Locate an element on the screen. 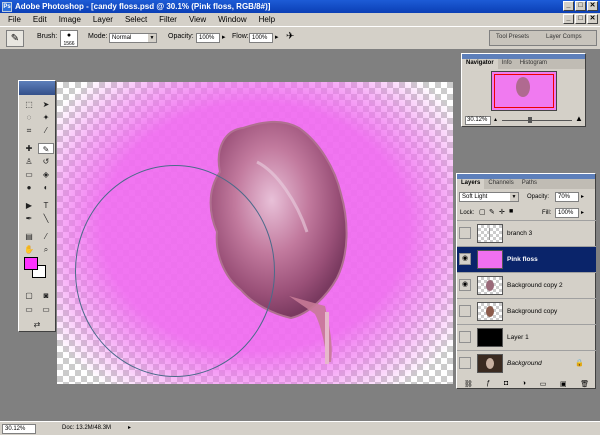 This screenshot has width=600, height=435. paint-bucket-icon: ◈ is located at coordinates (46, 174).